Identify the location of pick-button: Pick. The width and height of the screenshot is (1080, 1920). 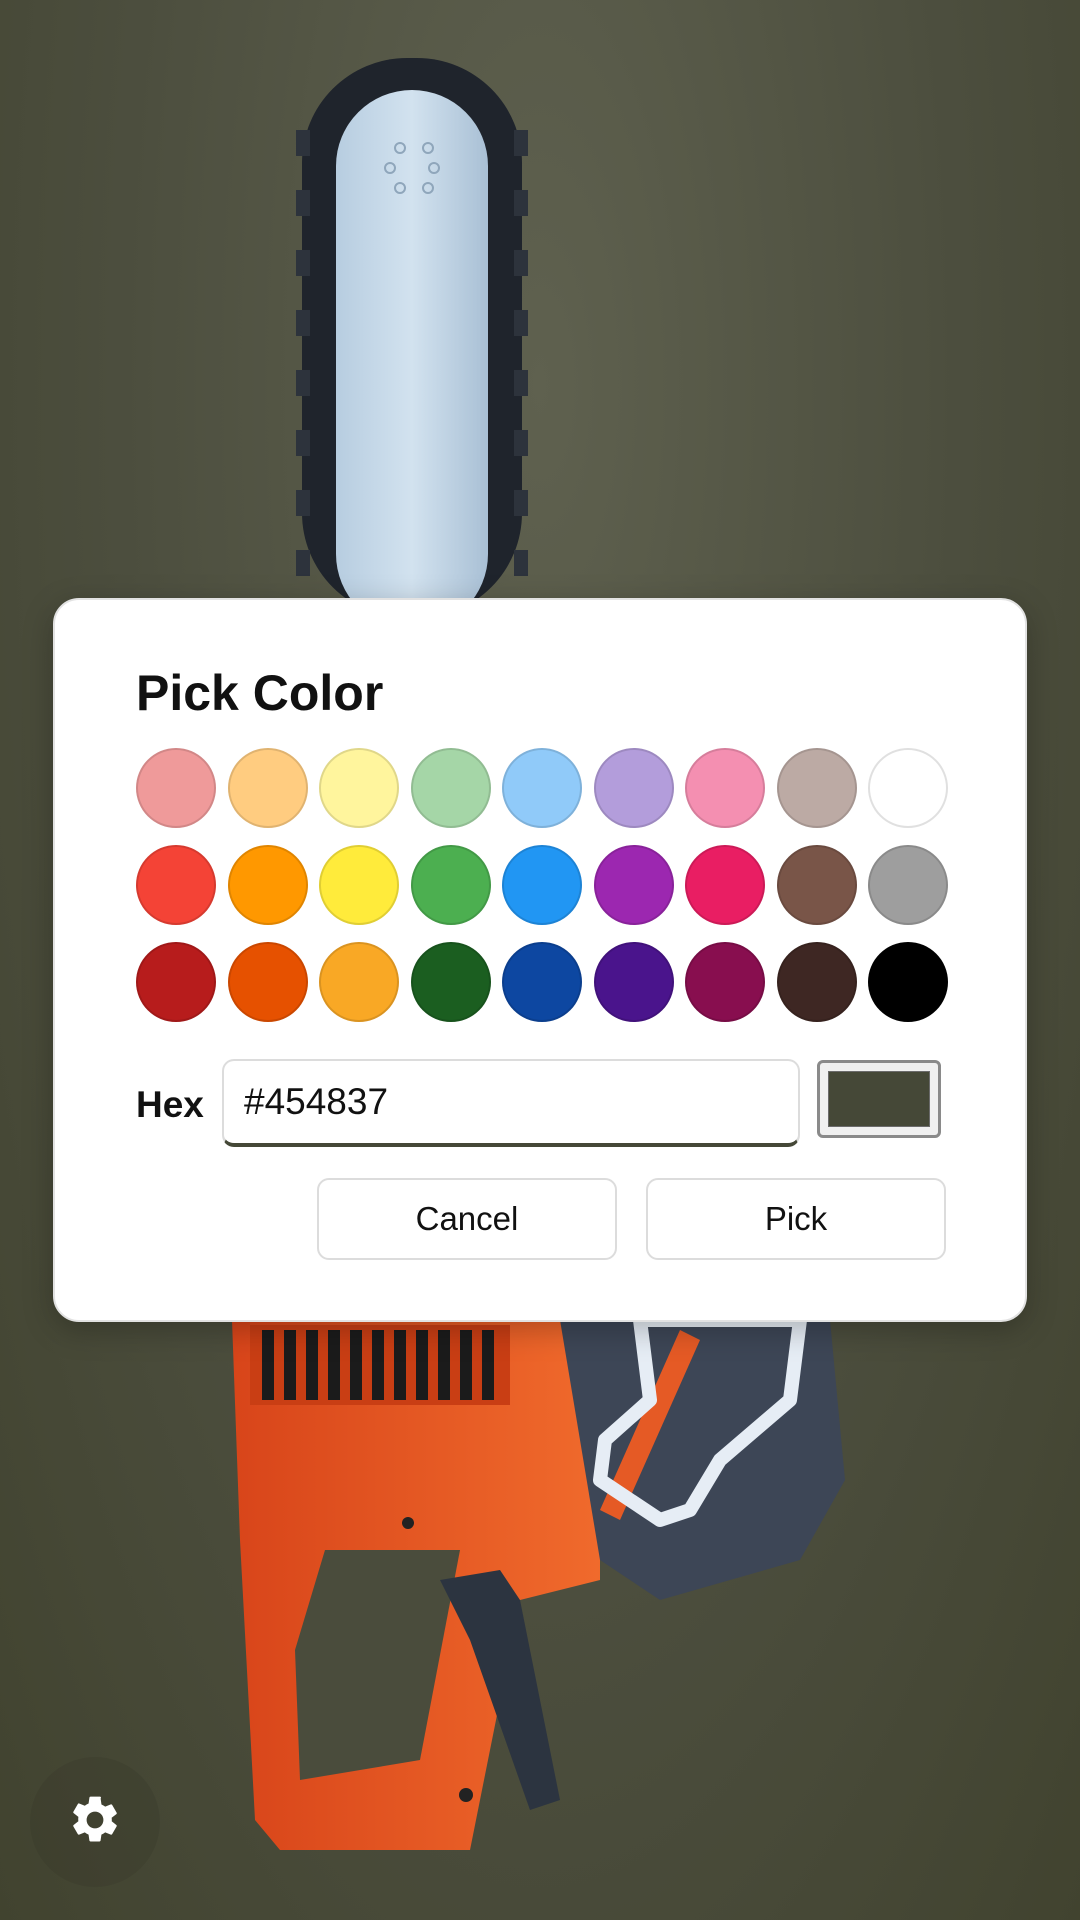
(796, 1219).